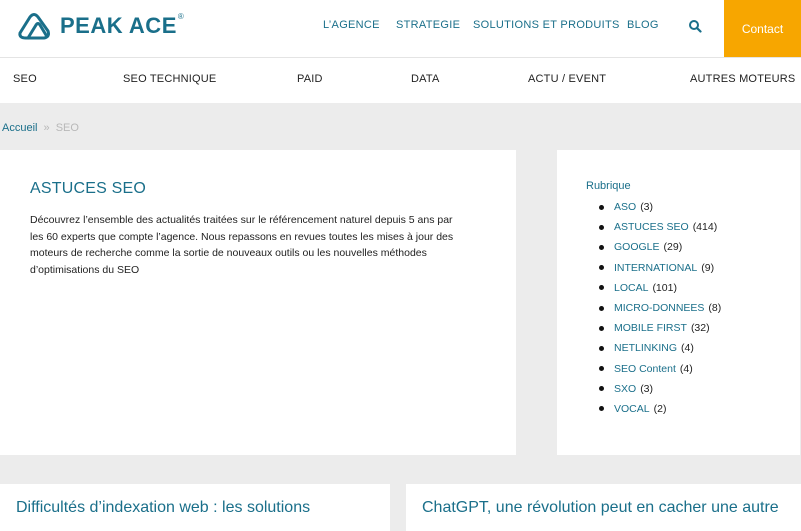  Describe the element at coordinates (660, 389) in the screenshot. I see `rubrique-item-sxo: SXO (3)` at that location.